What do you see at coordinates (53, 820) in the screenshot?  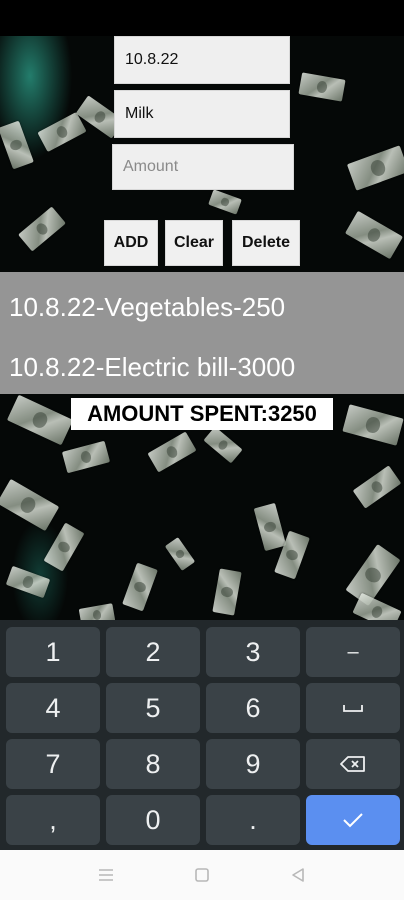 I see `key-comma: ,` at bounding box center [53, 820].